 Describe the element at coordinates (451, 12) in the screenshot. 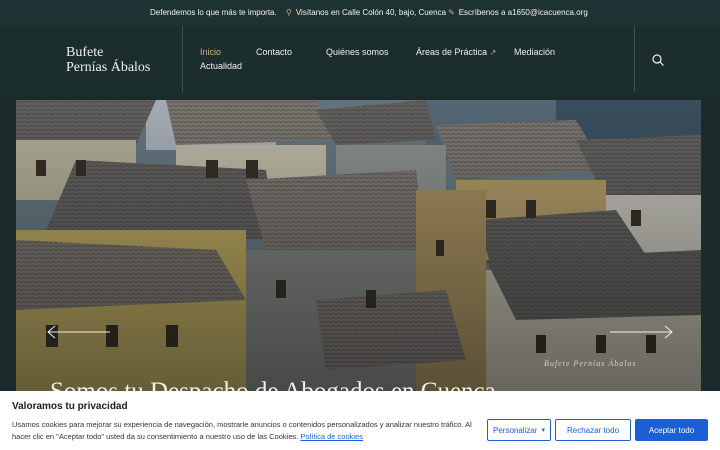

I see `pen-icon: ✎` at that location.